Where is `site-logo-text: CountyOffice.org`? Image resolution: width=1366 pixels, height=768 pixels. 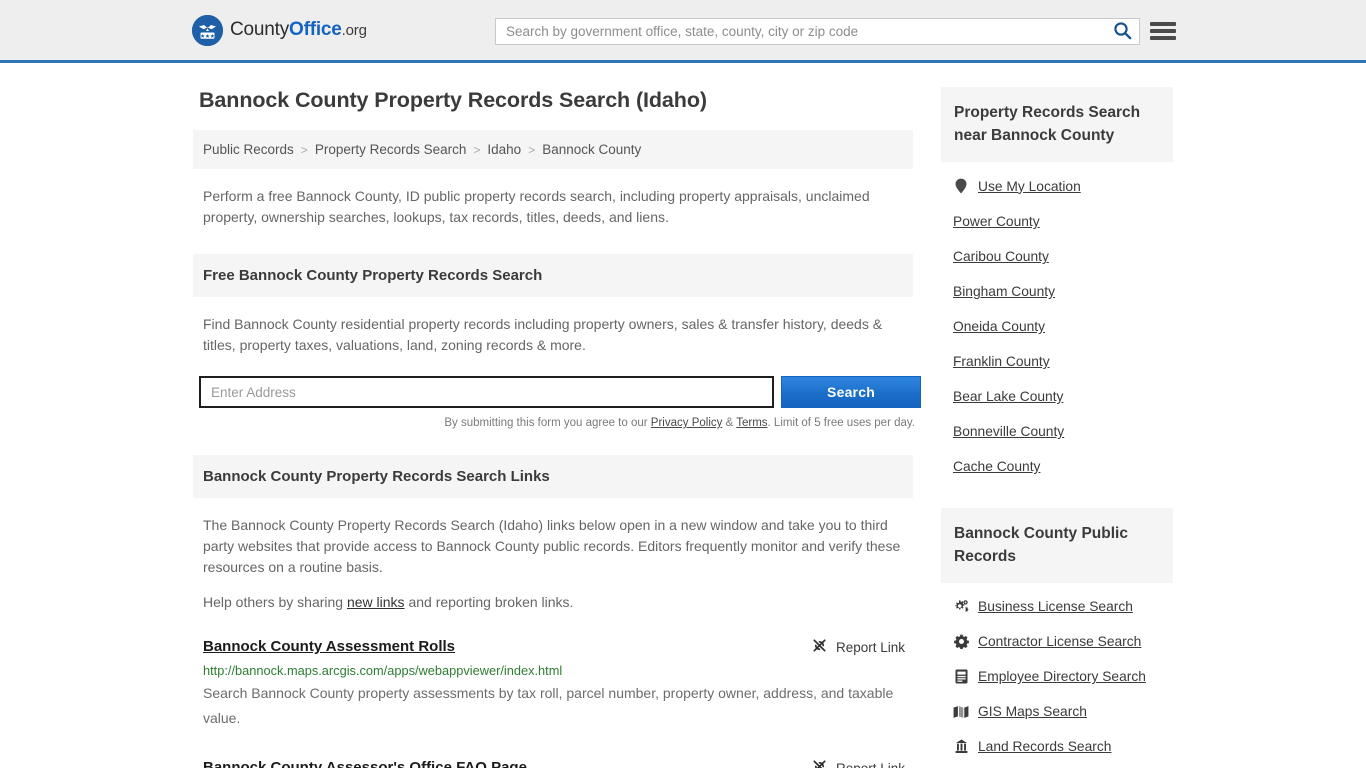
site-logo-text: CountyOffice.org is located at coordinates (298, 30).